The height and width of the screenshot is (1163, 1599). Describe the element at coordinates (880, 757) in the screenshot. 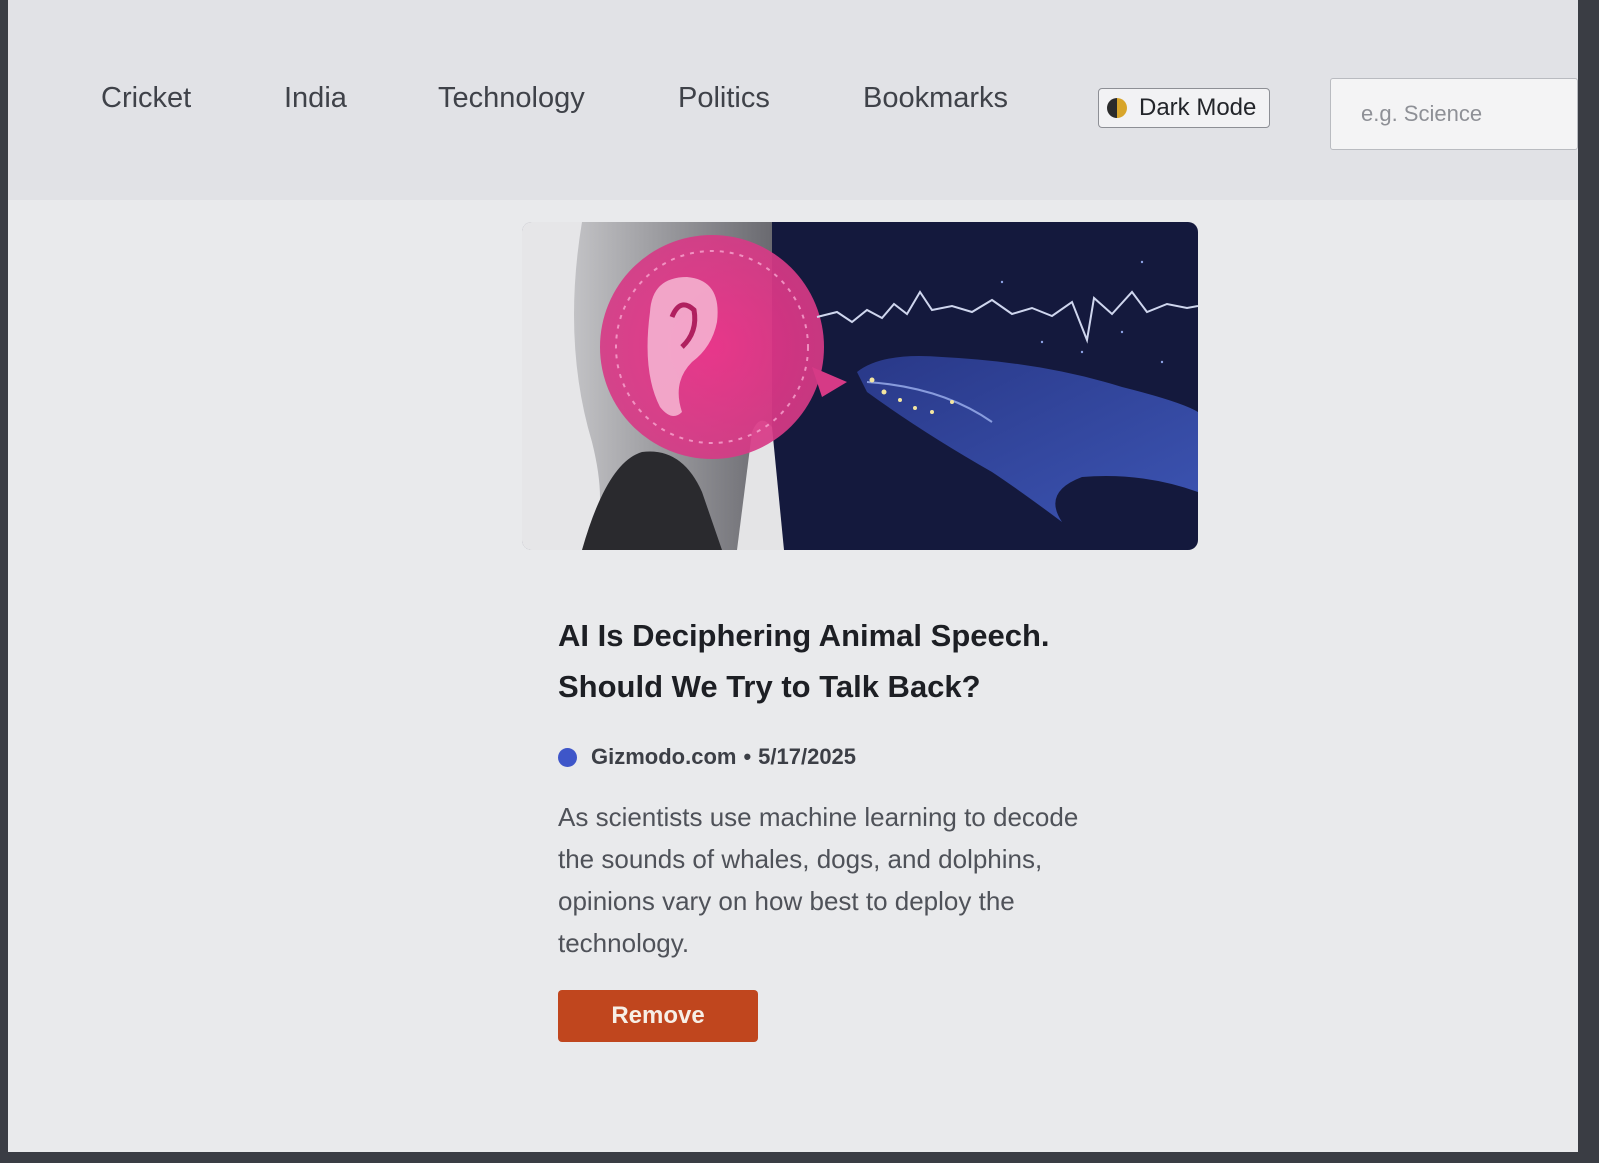

I see `article-meta: Gizmodo.com • 5/17/2025` at that location.